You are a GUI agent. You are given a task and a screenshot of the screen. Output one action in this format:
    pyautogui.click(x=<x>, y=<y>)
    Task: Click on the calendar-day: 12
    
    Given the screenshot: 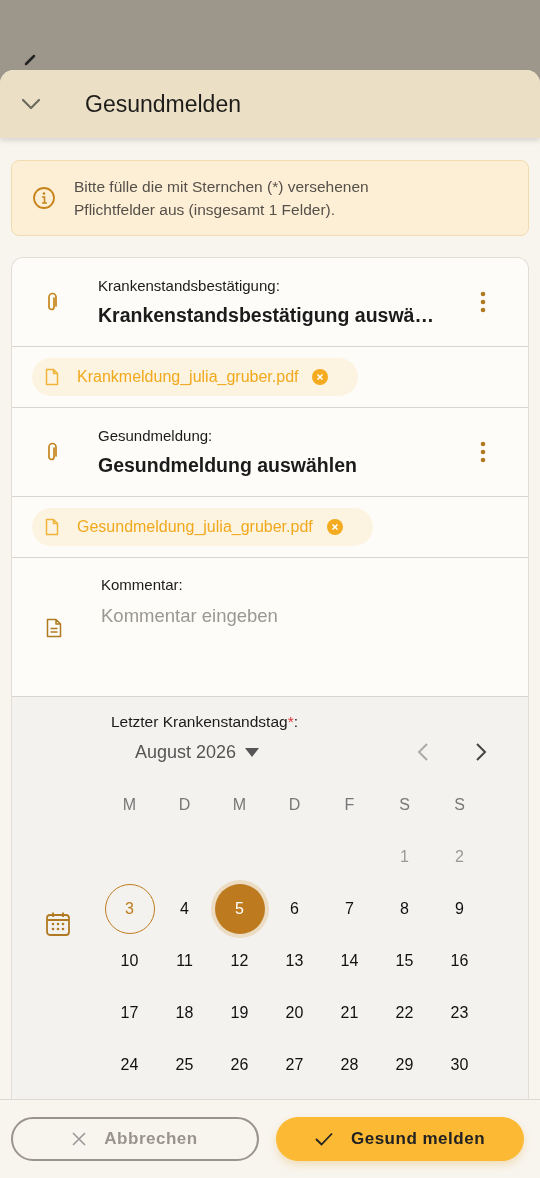 What is the action you would take?
    pyautogui.click(x=239, y=961)
    